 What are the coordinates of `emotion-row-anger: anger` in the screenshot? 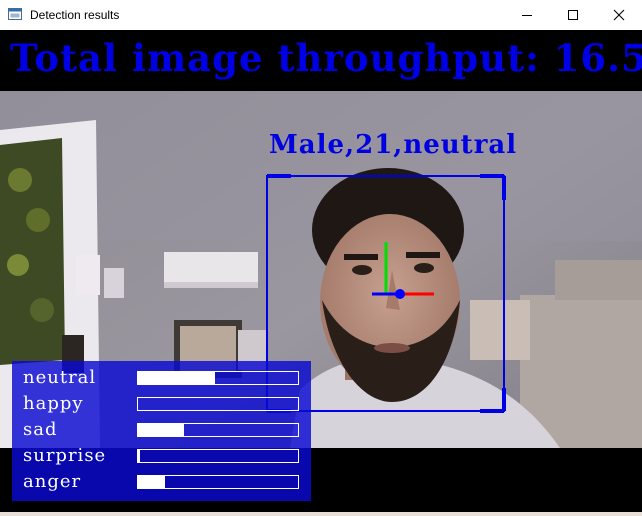 It's located at (161, 482).